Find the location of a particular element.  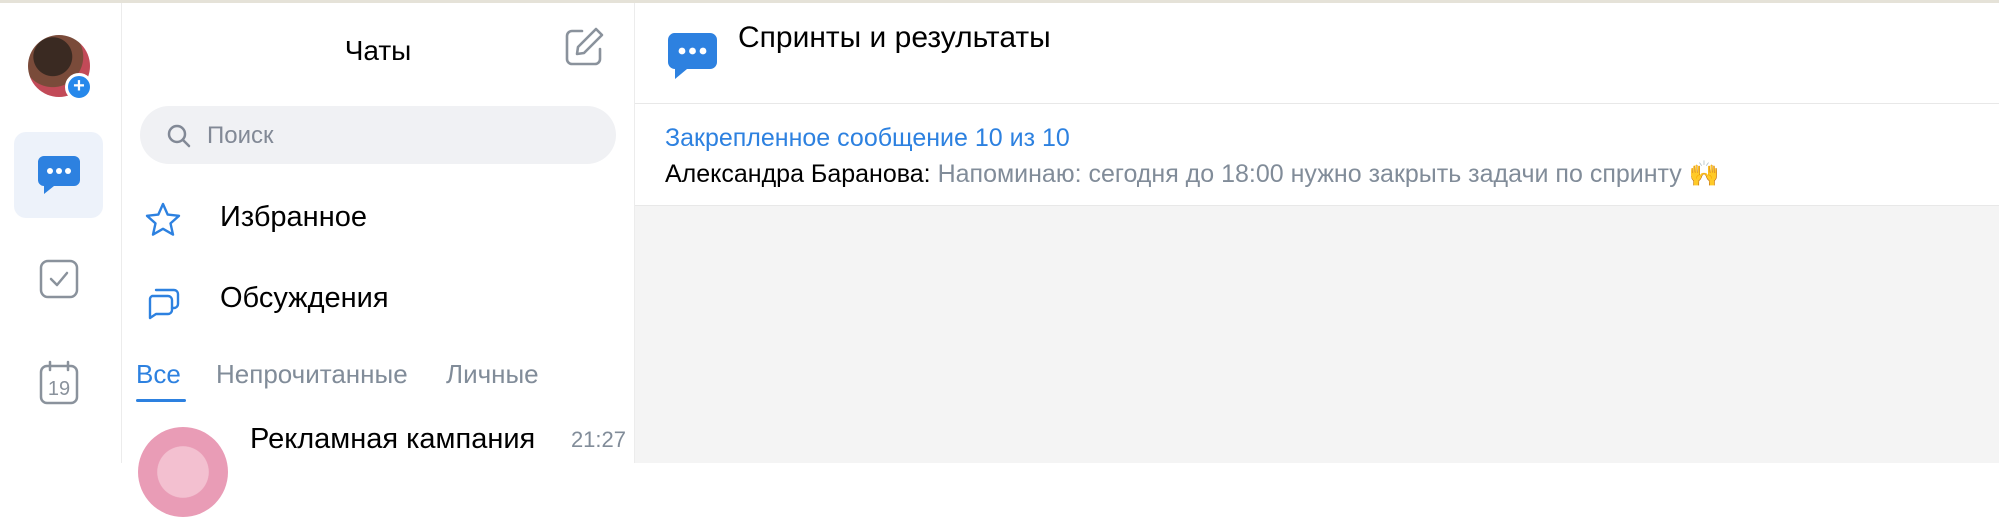

star-icon is located at coordinates (163, 219).